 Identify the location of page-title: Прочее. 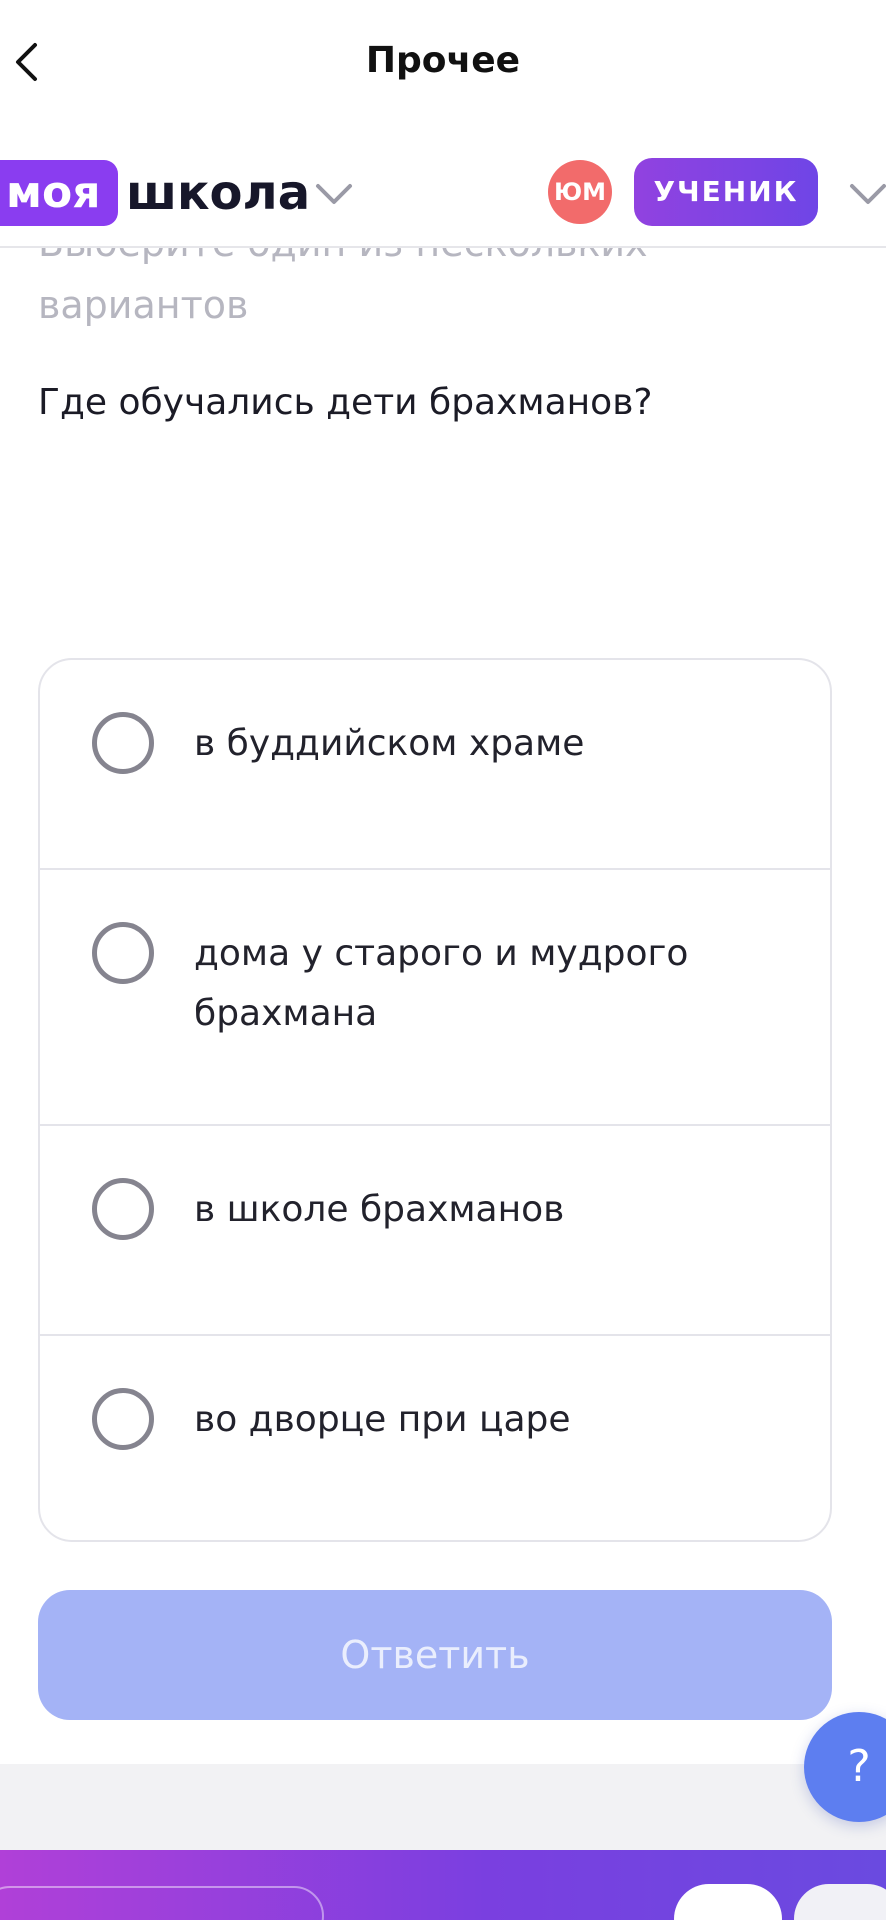
(443, 60).